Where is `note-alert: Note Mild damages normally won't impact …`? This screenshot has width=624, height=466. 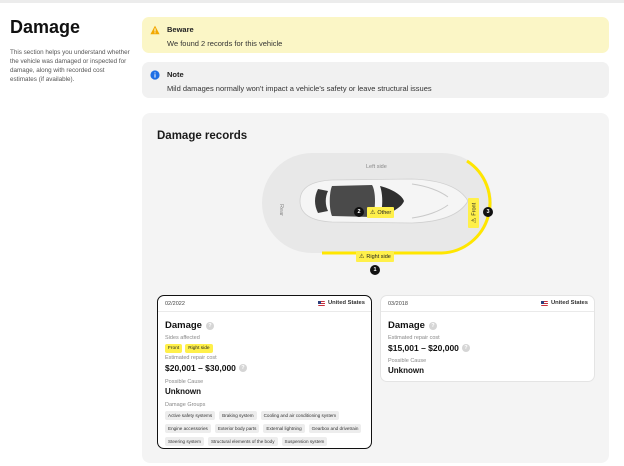 note-alert: Note Mild damages normally won't impact … is located at coordinates (375, 80).